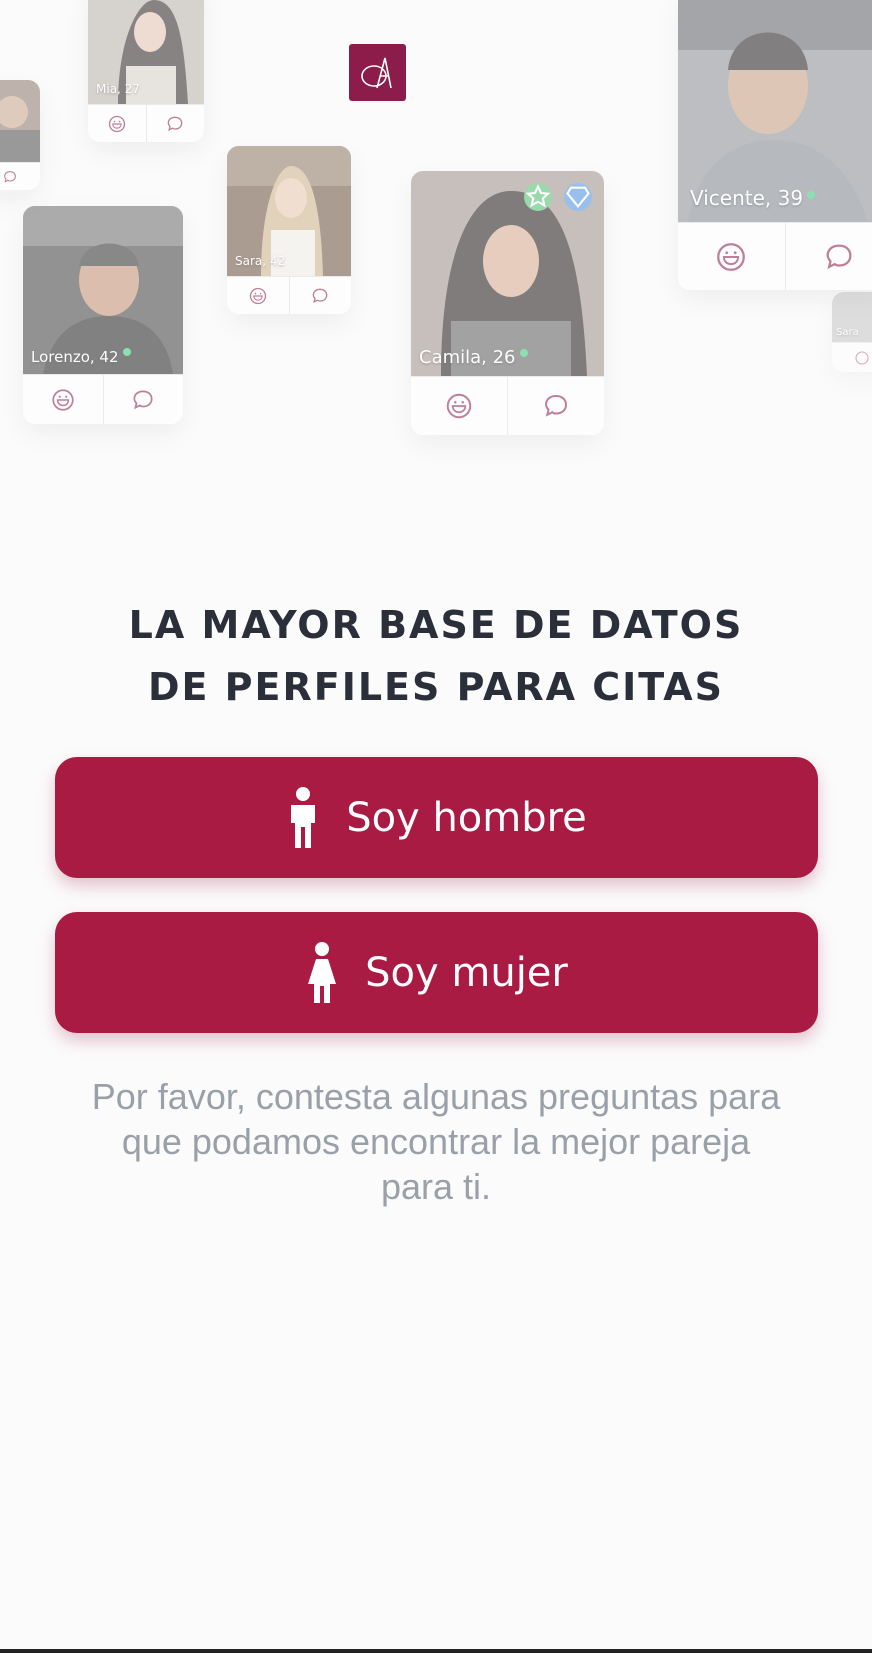 The image size is (872, 1653). What do you see at coordinates (81, 357) in the screenshot?
I see `profile-name: Lorenzo, 42` at bounding box center [81, 357].